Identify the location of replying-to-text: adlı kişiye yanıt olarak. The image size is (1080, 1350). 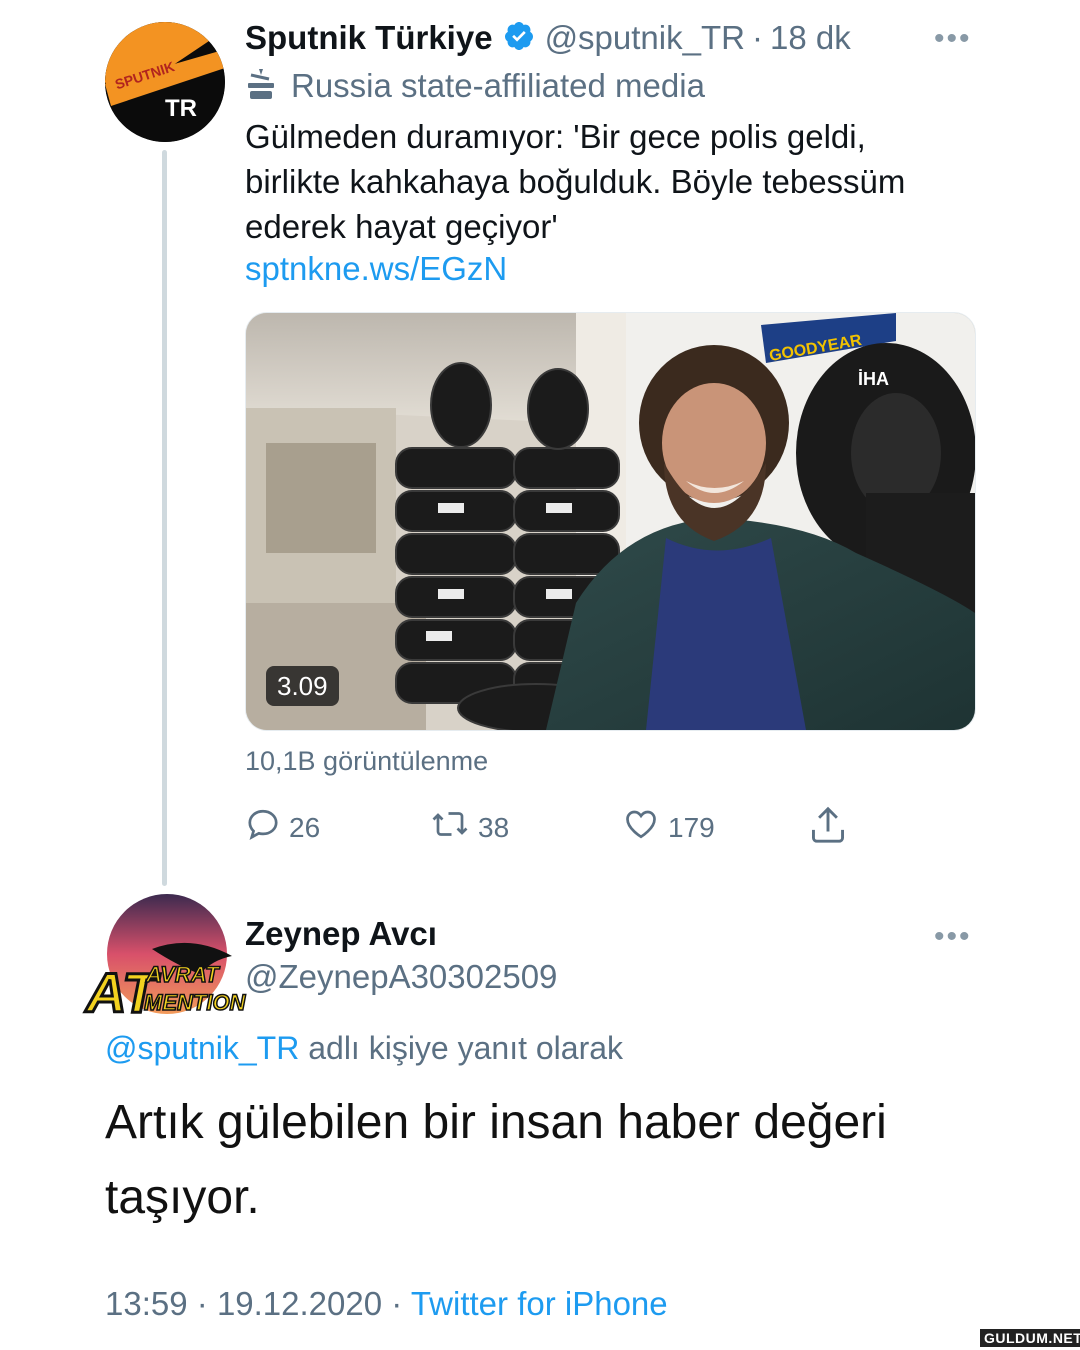
(466, 1048).